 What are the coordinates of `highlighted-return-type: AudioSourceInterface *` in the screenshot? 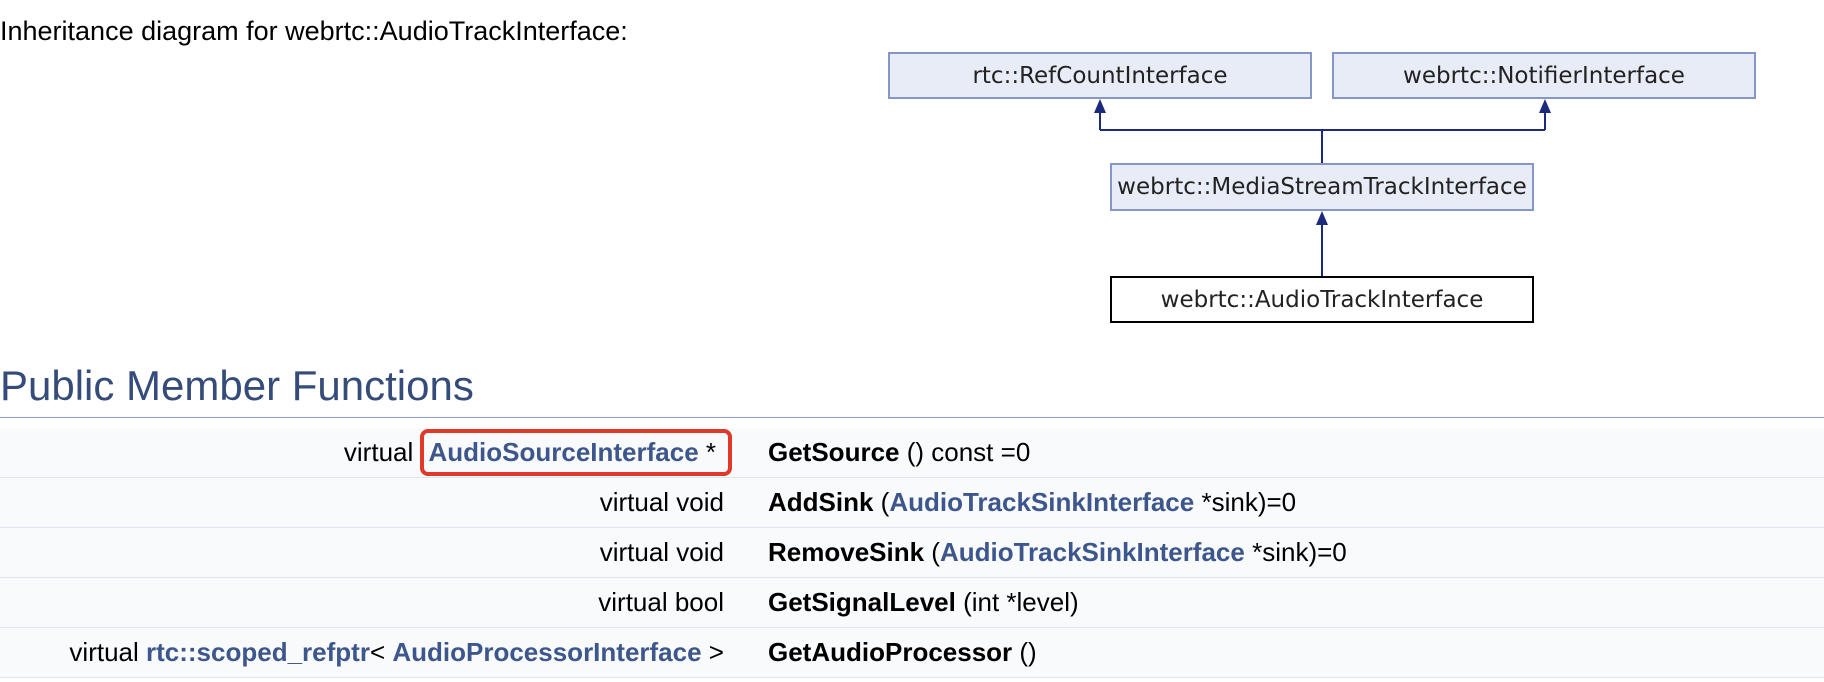 It's located at (576, 452).